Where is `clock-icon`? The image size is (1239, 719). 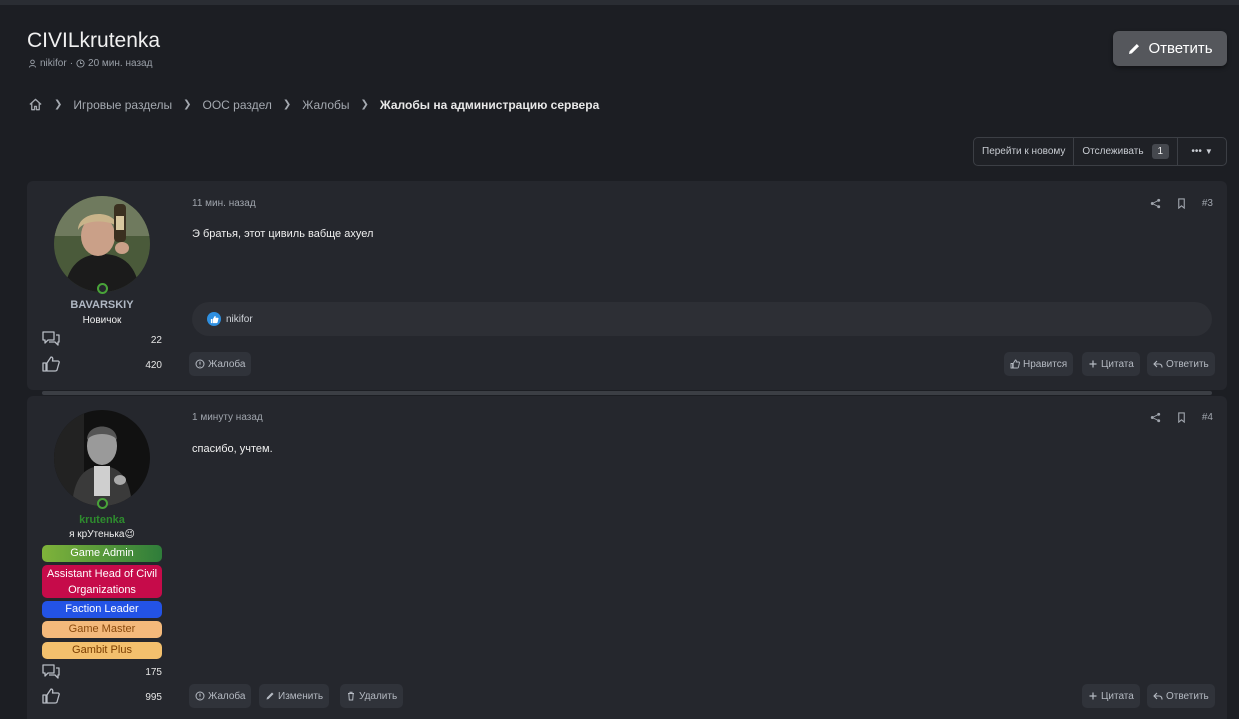 clock-icon is located at coordinates (80, 63).